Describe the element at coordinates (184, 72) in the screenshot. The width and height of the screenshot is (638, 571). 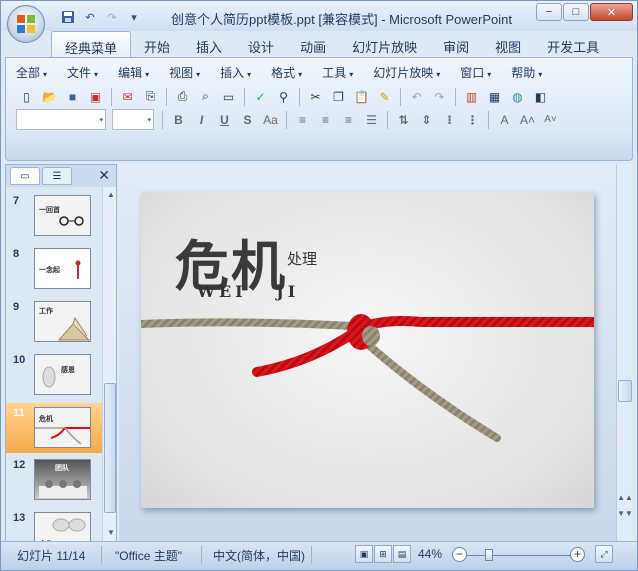
I see `menu-view: 视图 ▾` at that location.